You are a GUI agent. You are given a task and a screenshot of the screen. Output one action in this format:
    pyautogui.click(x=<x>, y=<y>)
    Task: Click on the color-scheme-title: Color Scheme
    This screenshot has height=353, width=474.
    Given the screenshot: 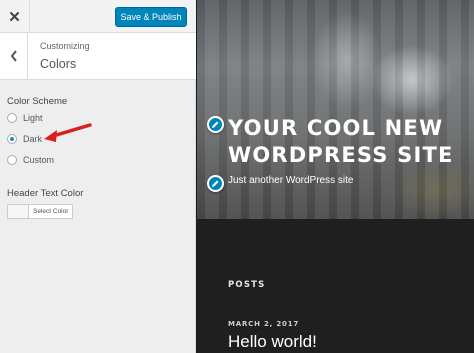 What is the action you would take?
    pyautogui.click(x=37, y=101)
    